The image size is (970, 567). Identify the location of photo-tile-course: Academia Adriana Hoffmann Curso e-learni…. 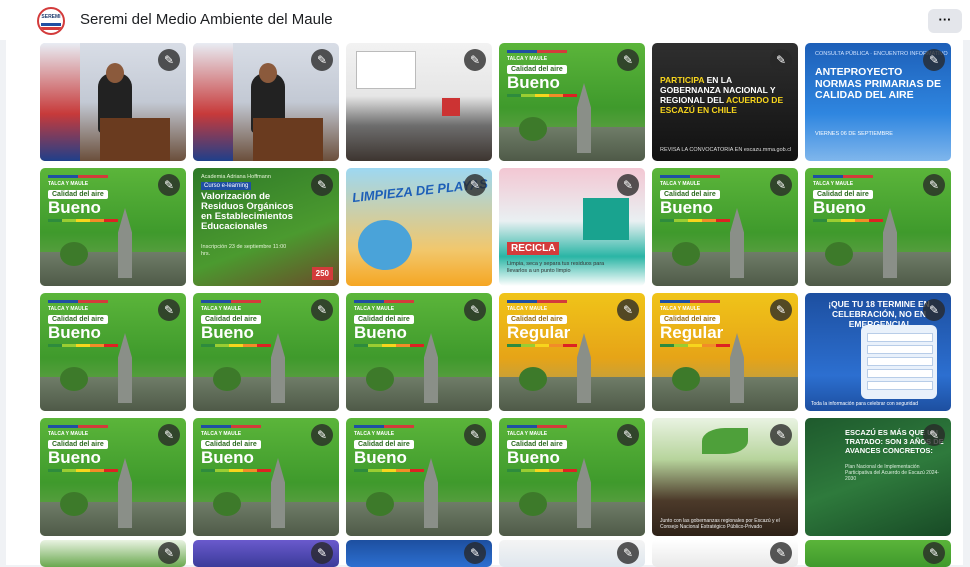
(266, 227).